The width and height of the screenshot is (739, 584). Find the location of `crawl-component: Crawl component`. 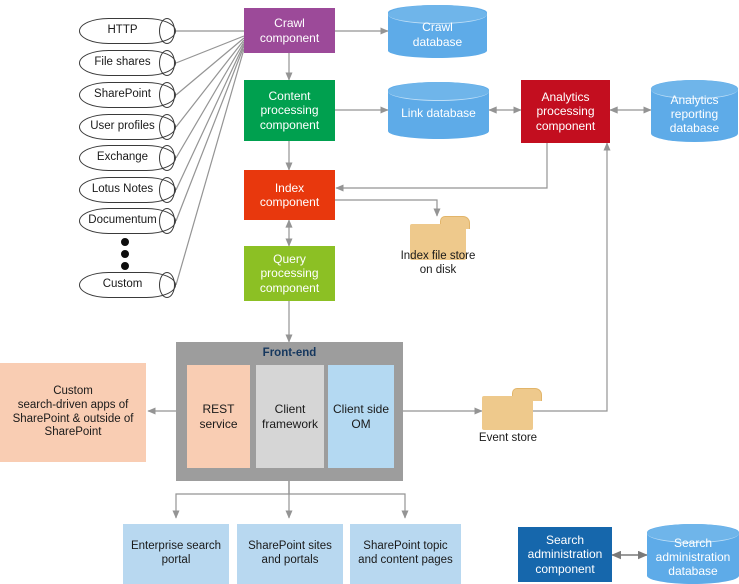

crawl-component: Crawl component is located at coordinates (289, 30).